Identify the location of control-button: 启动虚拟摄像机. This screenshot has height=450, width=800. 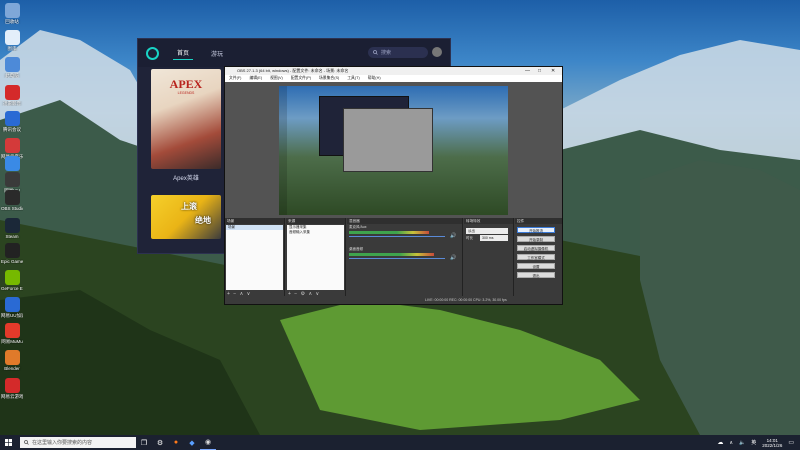
(536, 248).